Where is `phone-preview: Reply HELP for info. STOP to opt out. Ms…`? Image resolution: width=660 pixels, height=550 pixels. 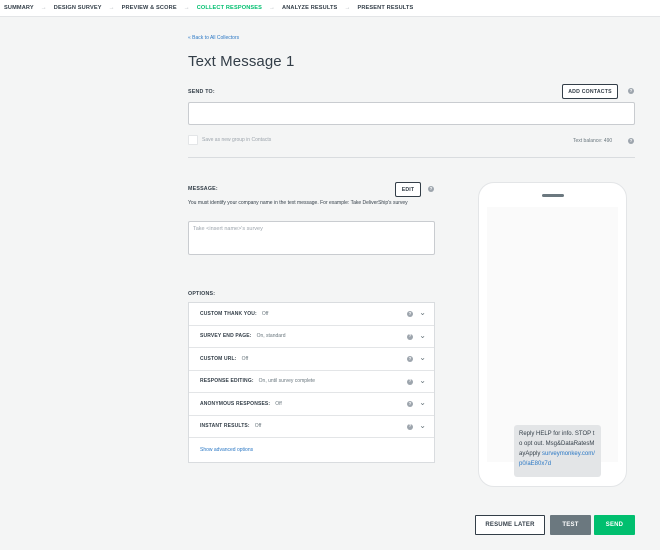 phone-preview: Reply HELP for info. STOP to opt out. Ms… is located at coordinates (552, 334).